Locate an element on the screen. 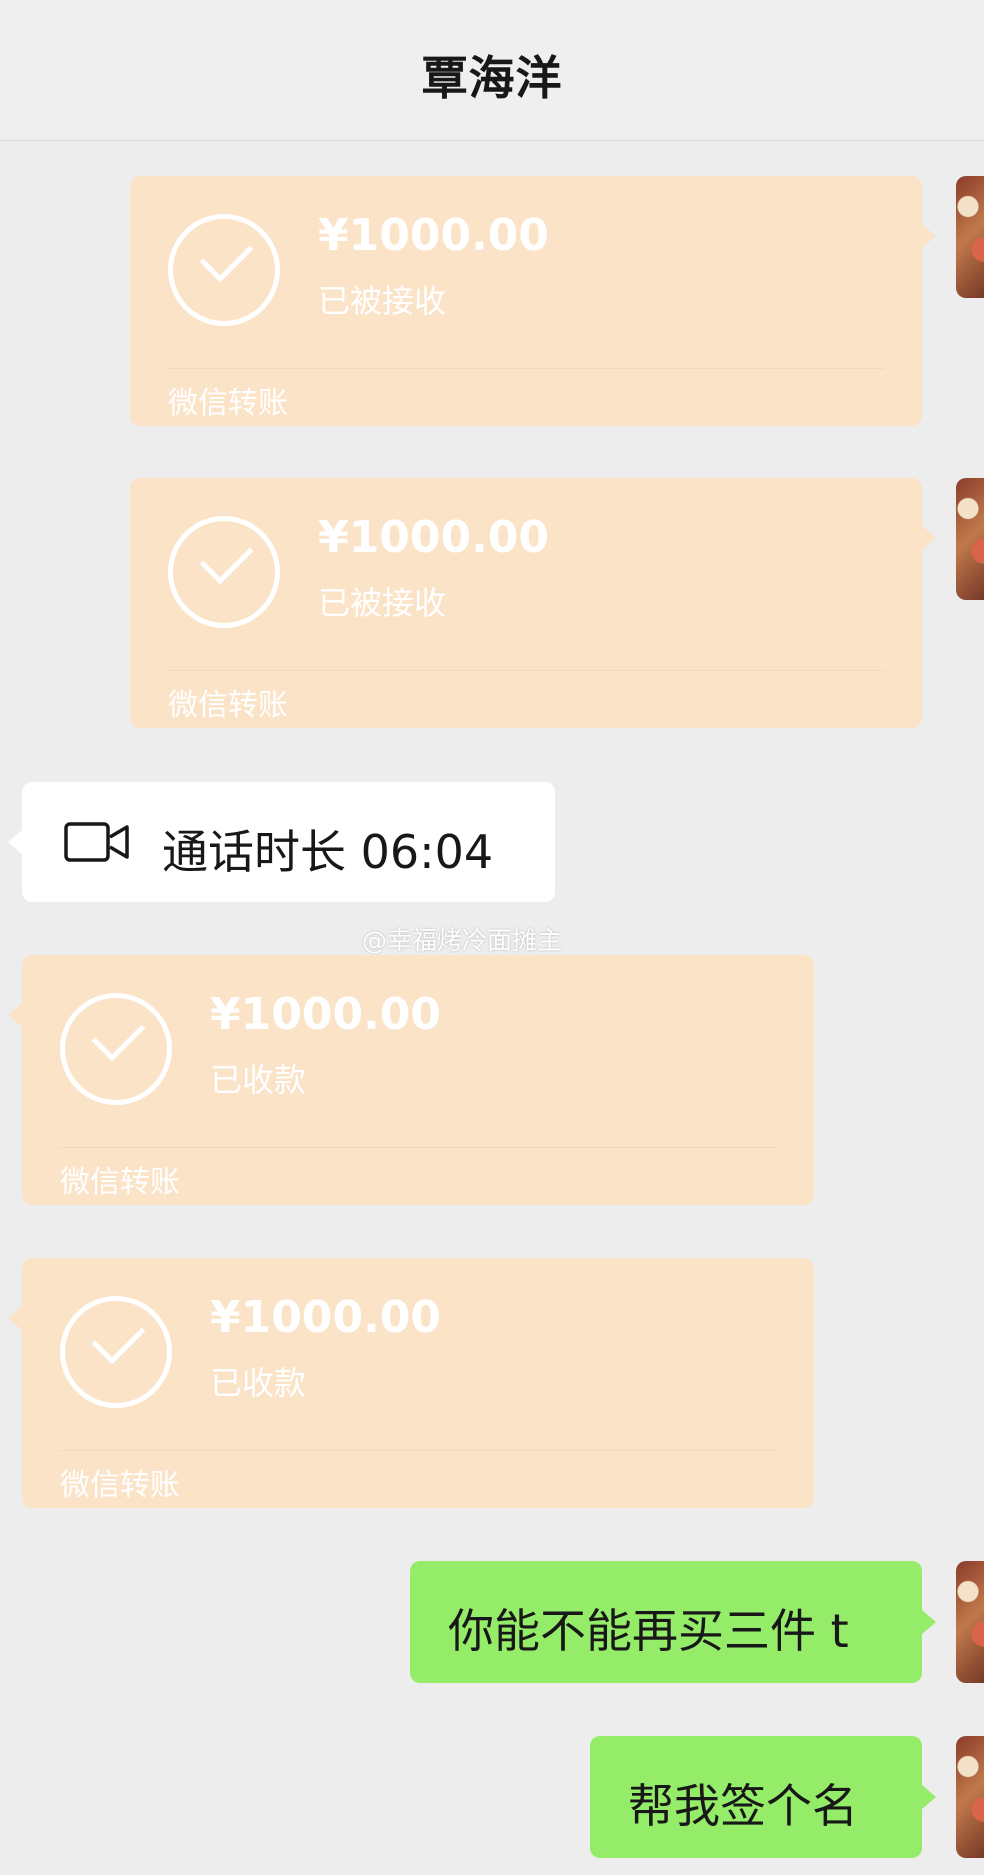  text-message-sent: 帮我签个名 is located at coordinates (763, 1797).